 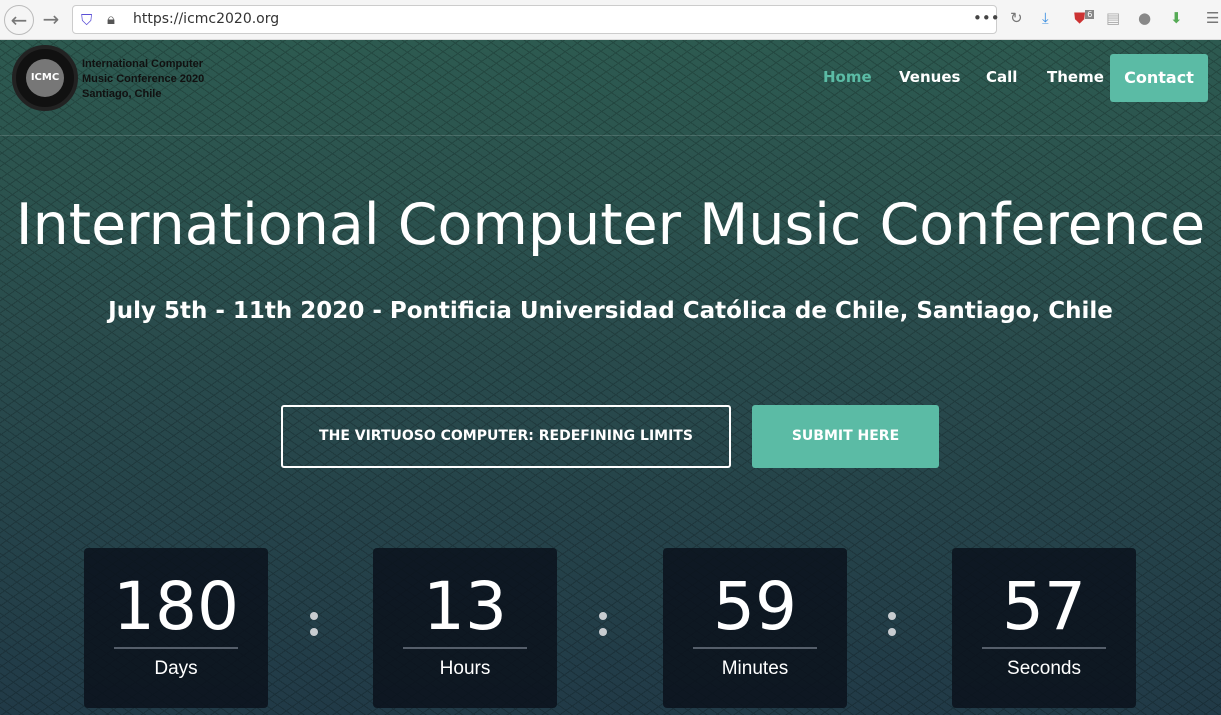 I want to click on logo-line: Santiago, Chile, so click(x=122, y=94).